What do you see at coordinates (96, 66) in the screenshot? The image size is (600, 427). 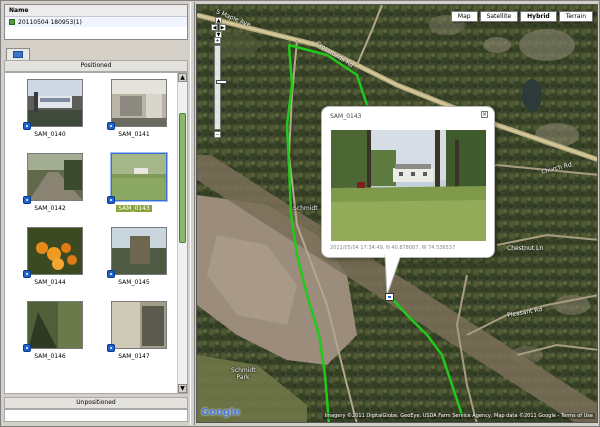 I see `positioned-header: Positioned` at bounding box center [96, 66].